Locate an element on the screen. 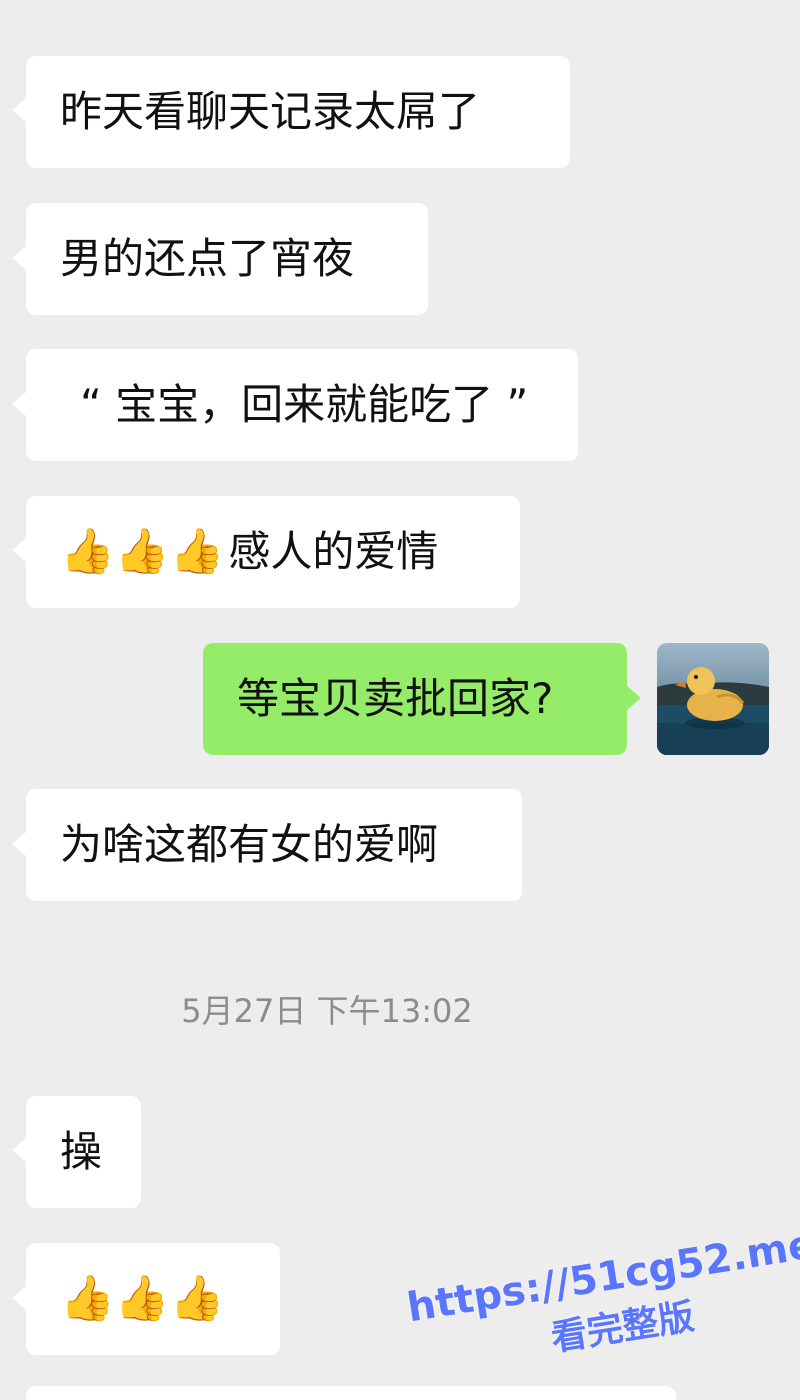 The image size is (800, 1400). message-bubble: 为啥这都有女的爱啊 is located at coordinates (274, 845).